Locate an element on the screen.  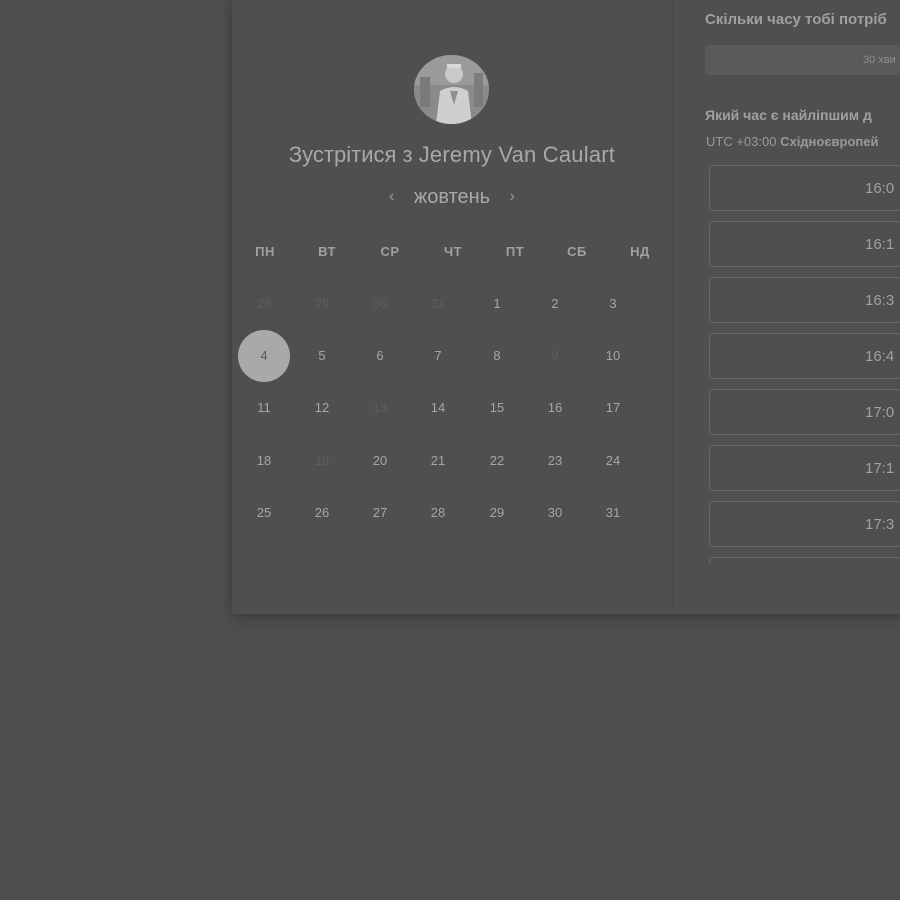
time-slot-button: 16:1 is located at coordinates (804, 244).